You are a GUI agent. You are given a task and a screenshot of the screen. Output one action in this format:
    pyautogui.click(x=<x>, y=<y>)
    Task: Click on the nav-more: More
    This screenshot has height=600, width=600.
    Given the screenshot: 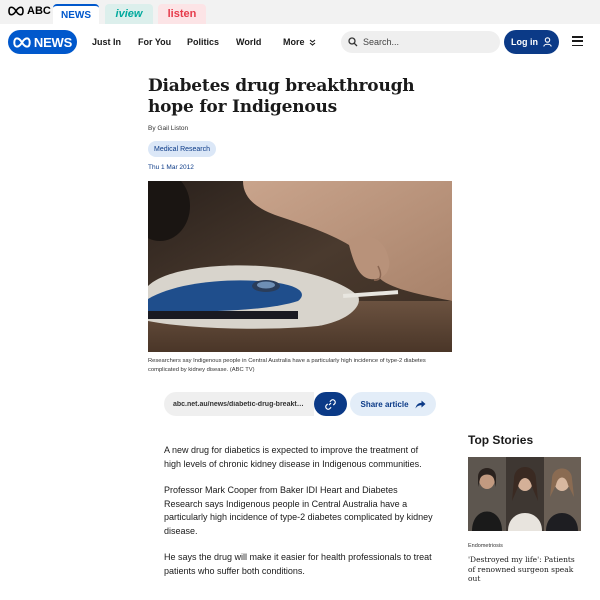 What is the action you would take?
    pyautogui.click(x=299, y=42)
    